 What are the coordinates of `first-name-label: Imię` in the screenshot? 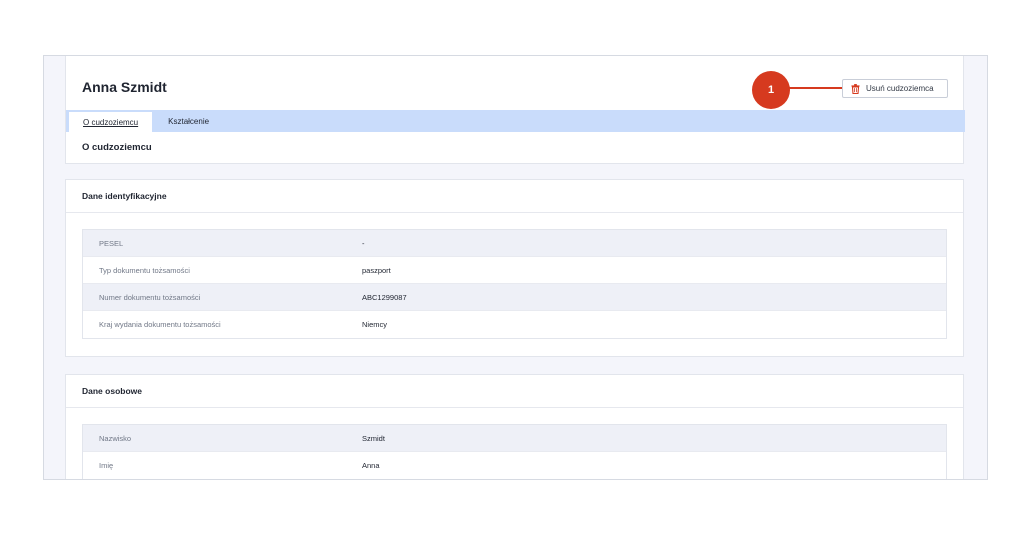 It's located at (106, 465).